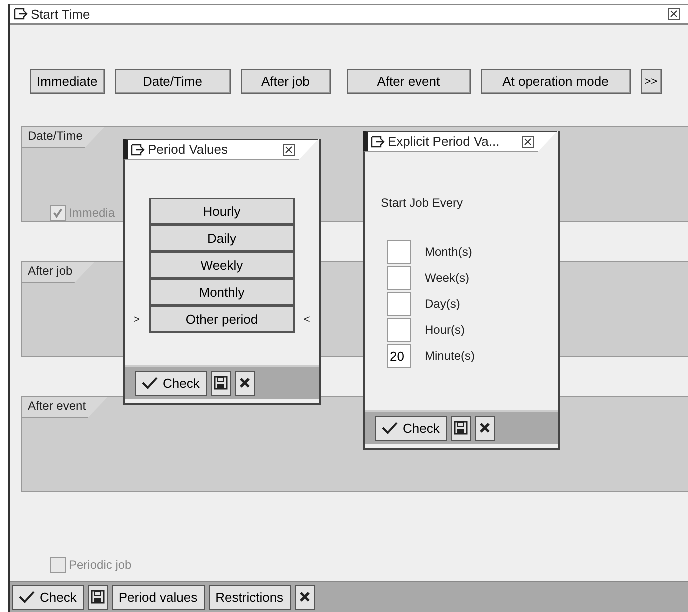 This screenshot has width=688, height=612. I want to click on start-job-every-label: Start Job Every, so click(422, 203).